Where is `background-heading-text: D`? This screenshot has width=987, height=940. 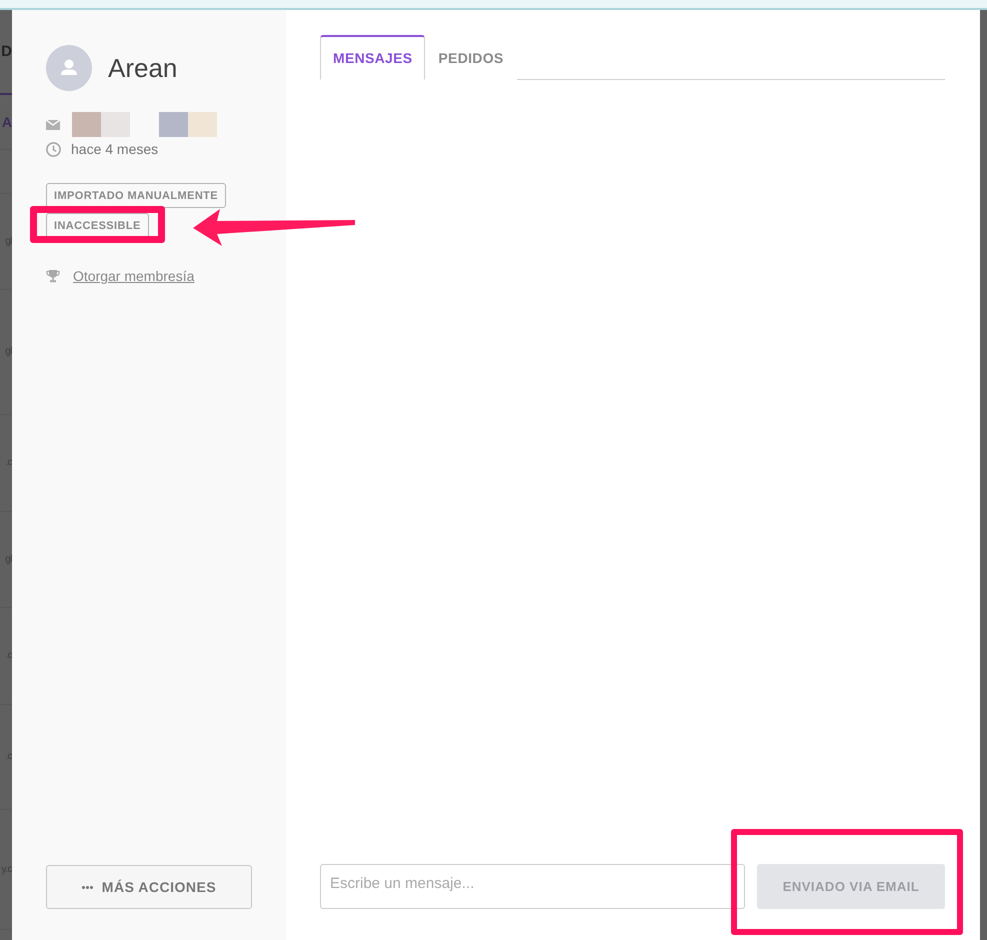
background-heading-text: D is located at coordinates (6, 51).